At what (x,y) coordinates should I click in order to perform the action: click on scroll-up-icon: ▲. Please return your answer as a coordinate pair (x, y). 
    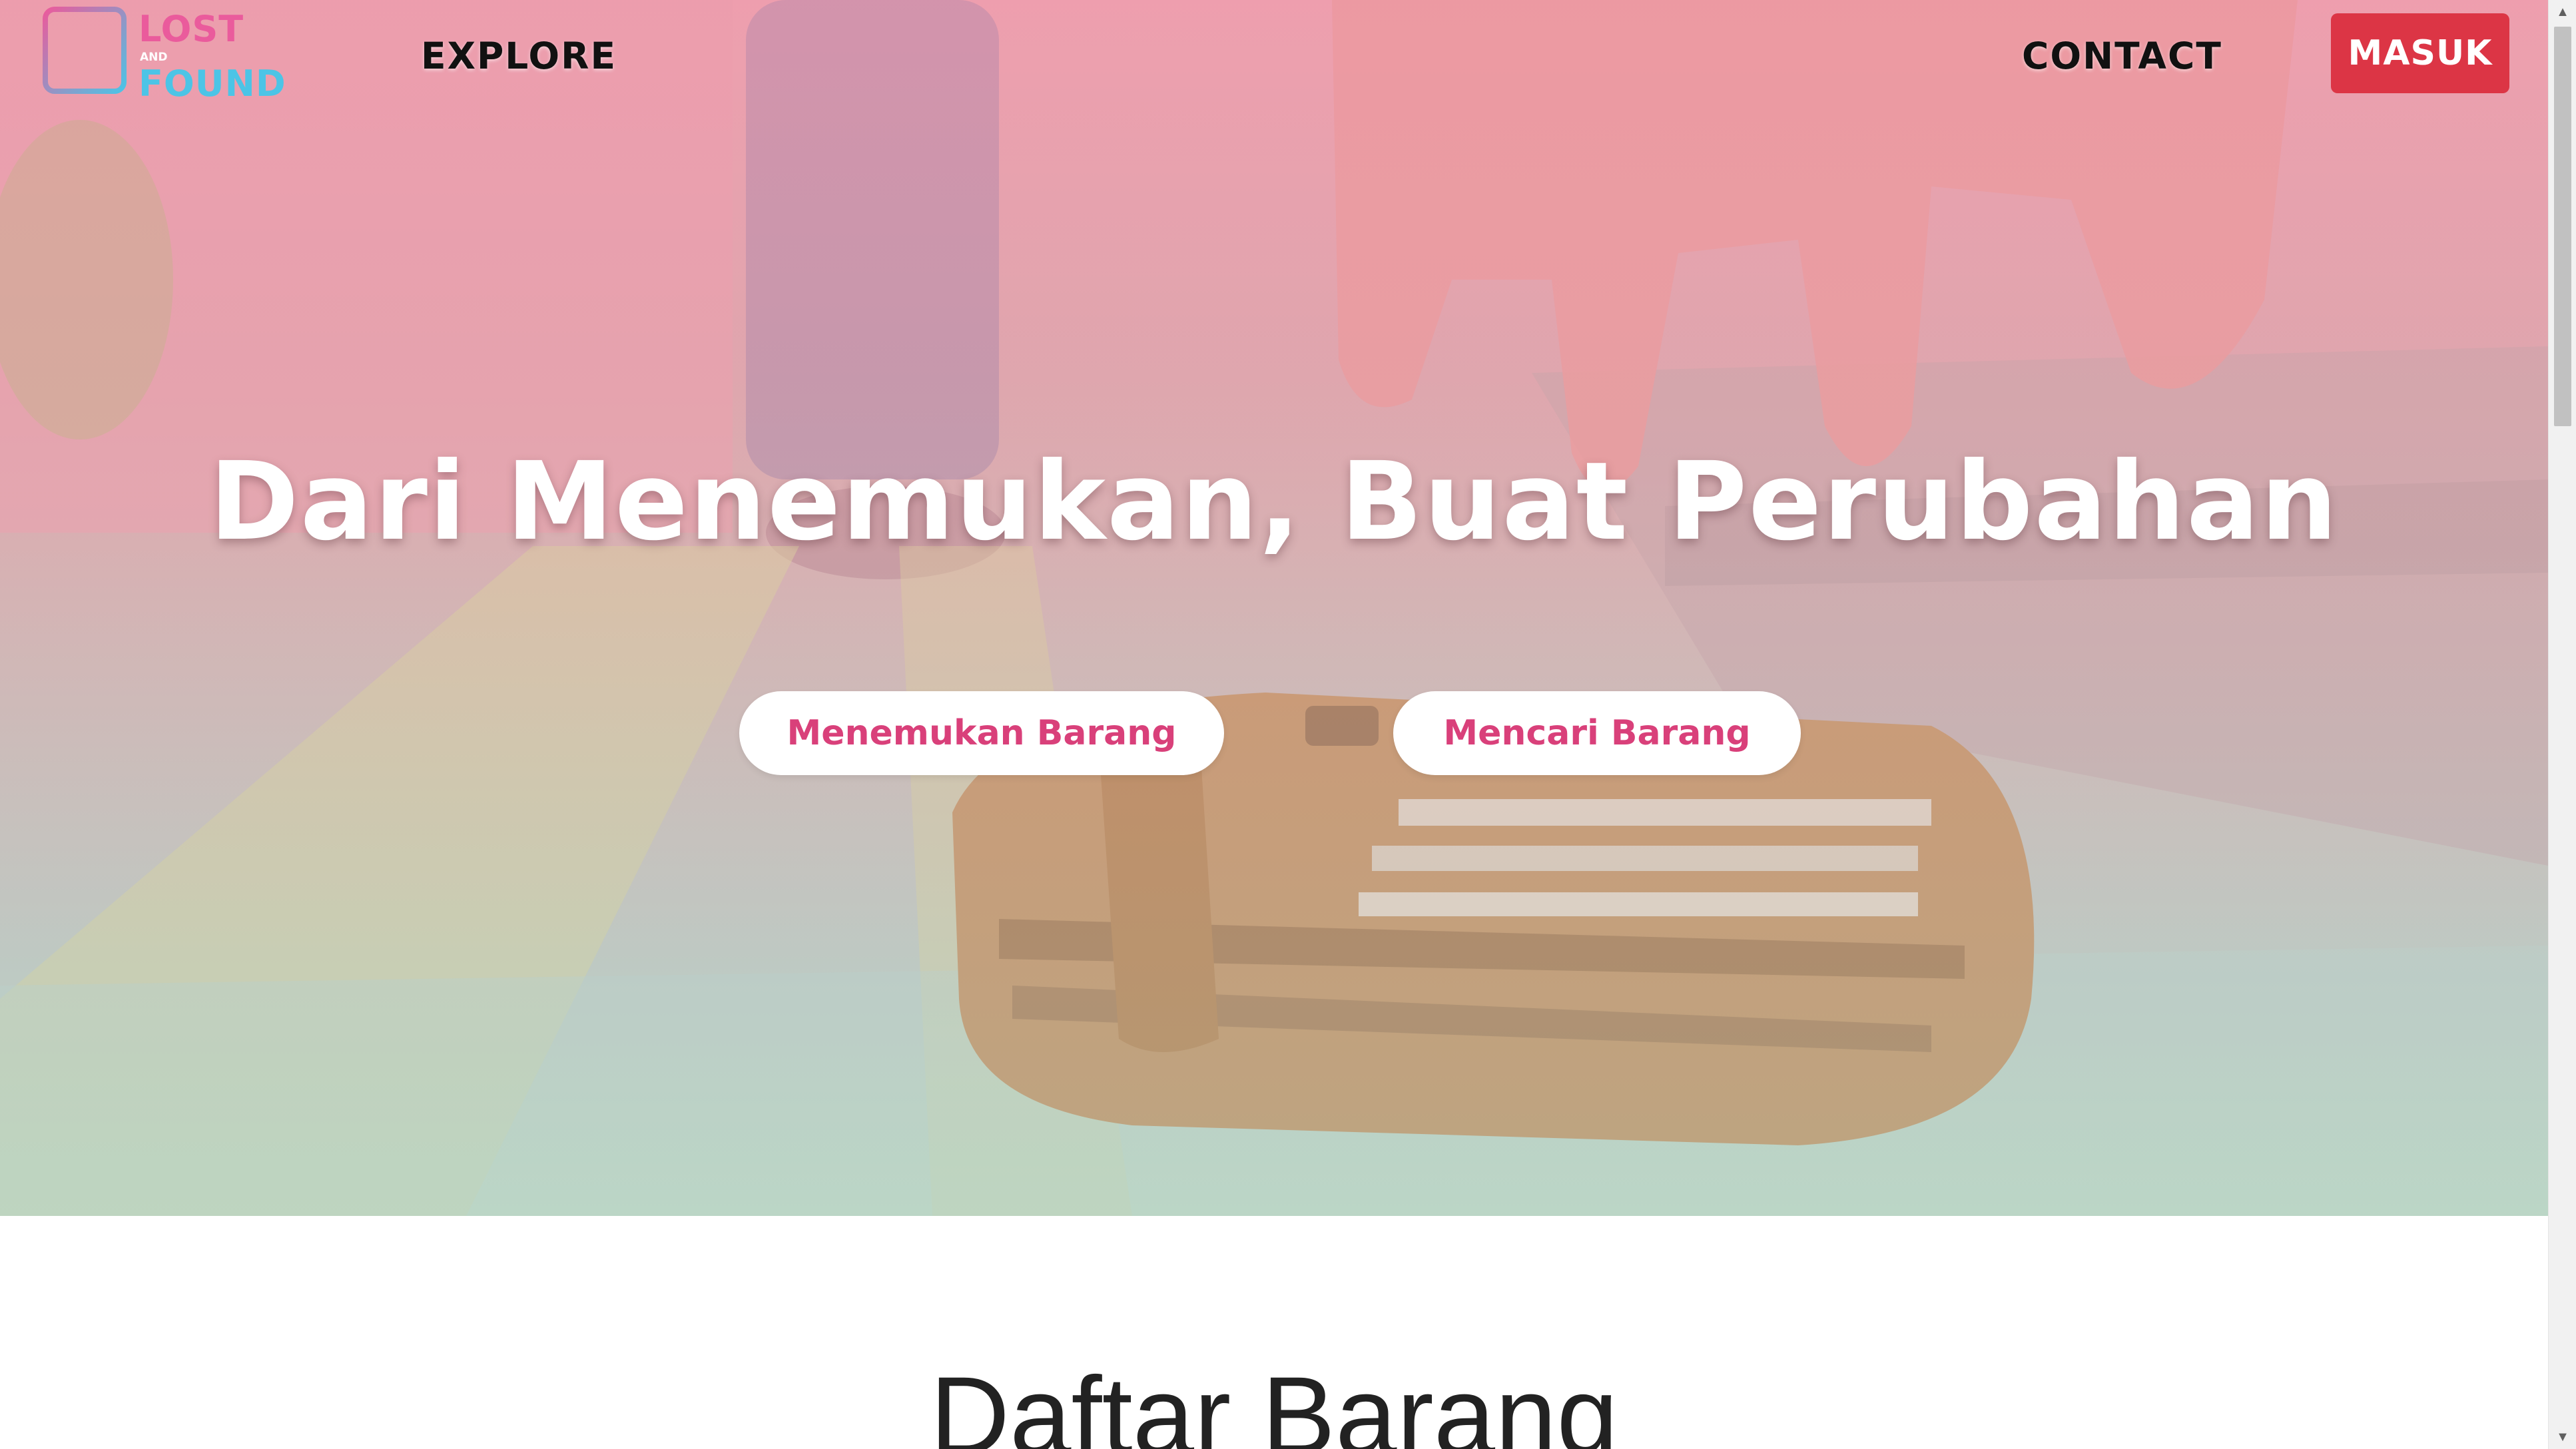
    Looking at the image, I should click on (2562, 12).